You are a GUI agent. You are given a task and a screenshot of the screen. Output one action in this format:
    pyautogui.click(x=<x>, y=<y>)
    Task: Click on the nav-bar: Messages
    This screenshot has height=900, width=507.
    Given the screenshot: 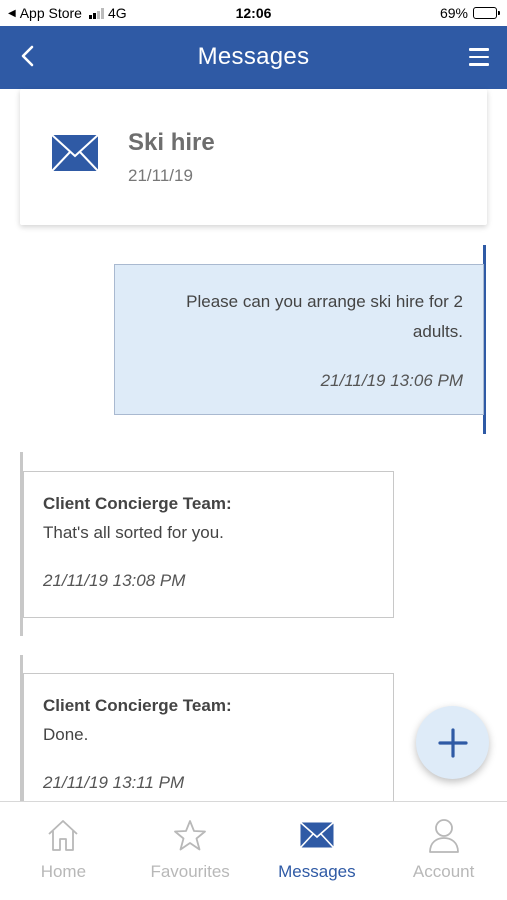 What is the action you would take?
    pyautogui.click(x=253, y=57)
    